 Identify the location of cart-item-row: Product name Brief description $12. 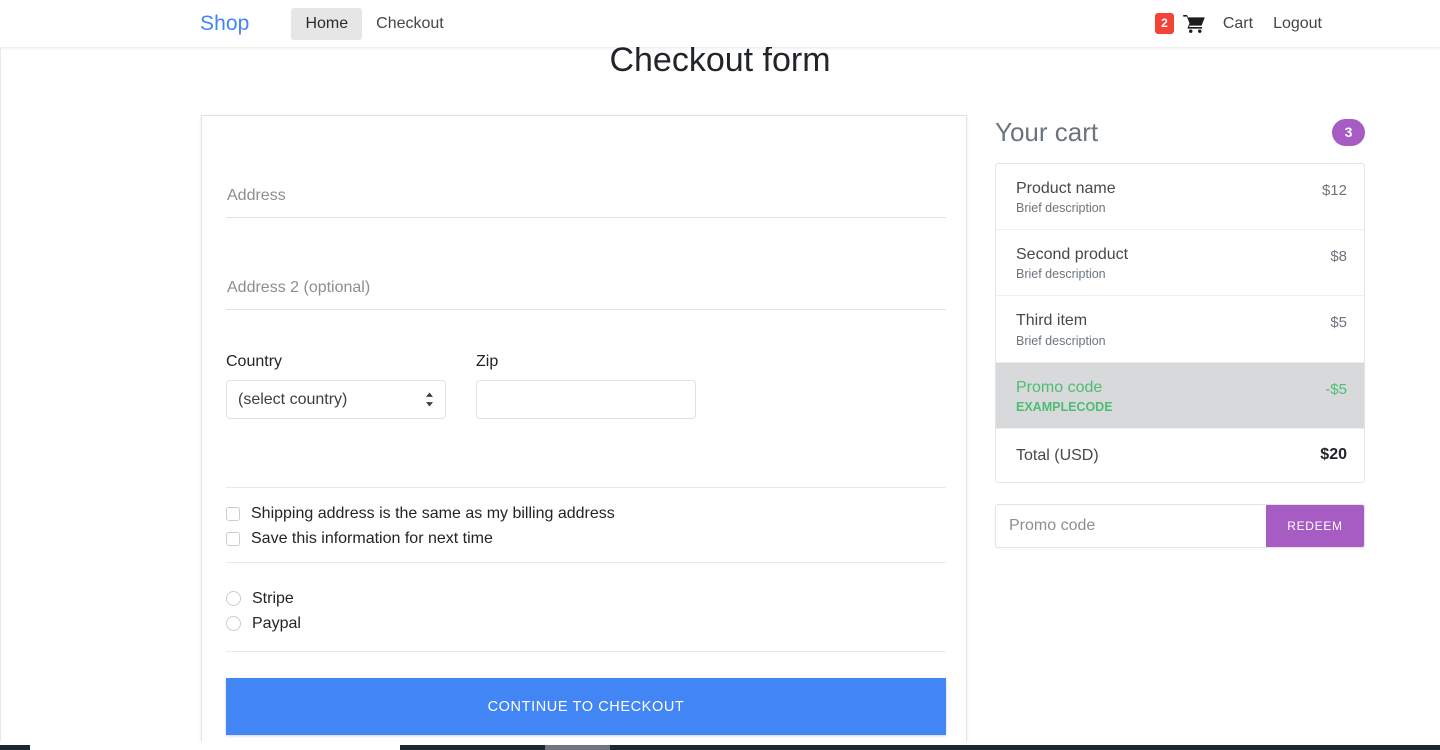
(1180, 197).